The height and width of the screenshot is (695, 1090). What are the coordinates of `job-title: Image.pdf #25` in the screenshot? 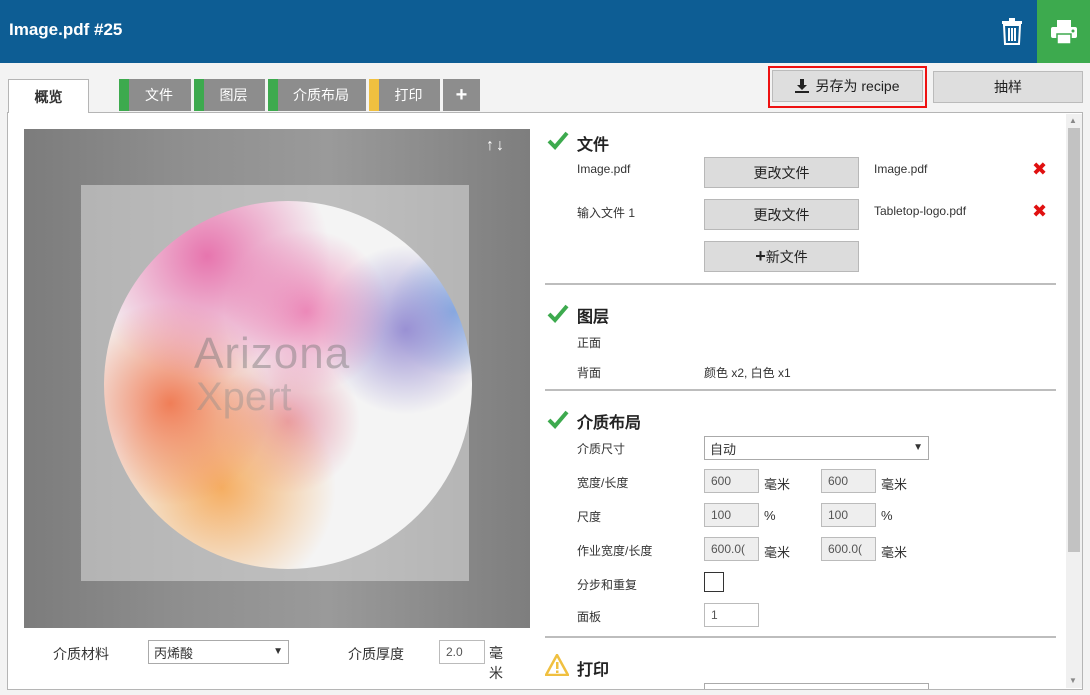 It's located at (66, 29).